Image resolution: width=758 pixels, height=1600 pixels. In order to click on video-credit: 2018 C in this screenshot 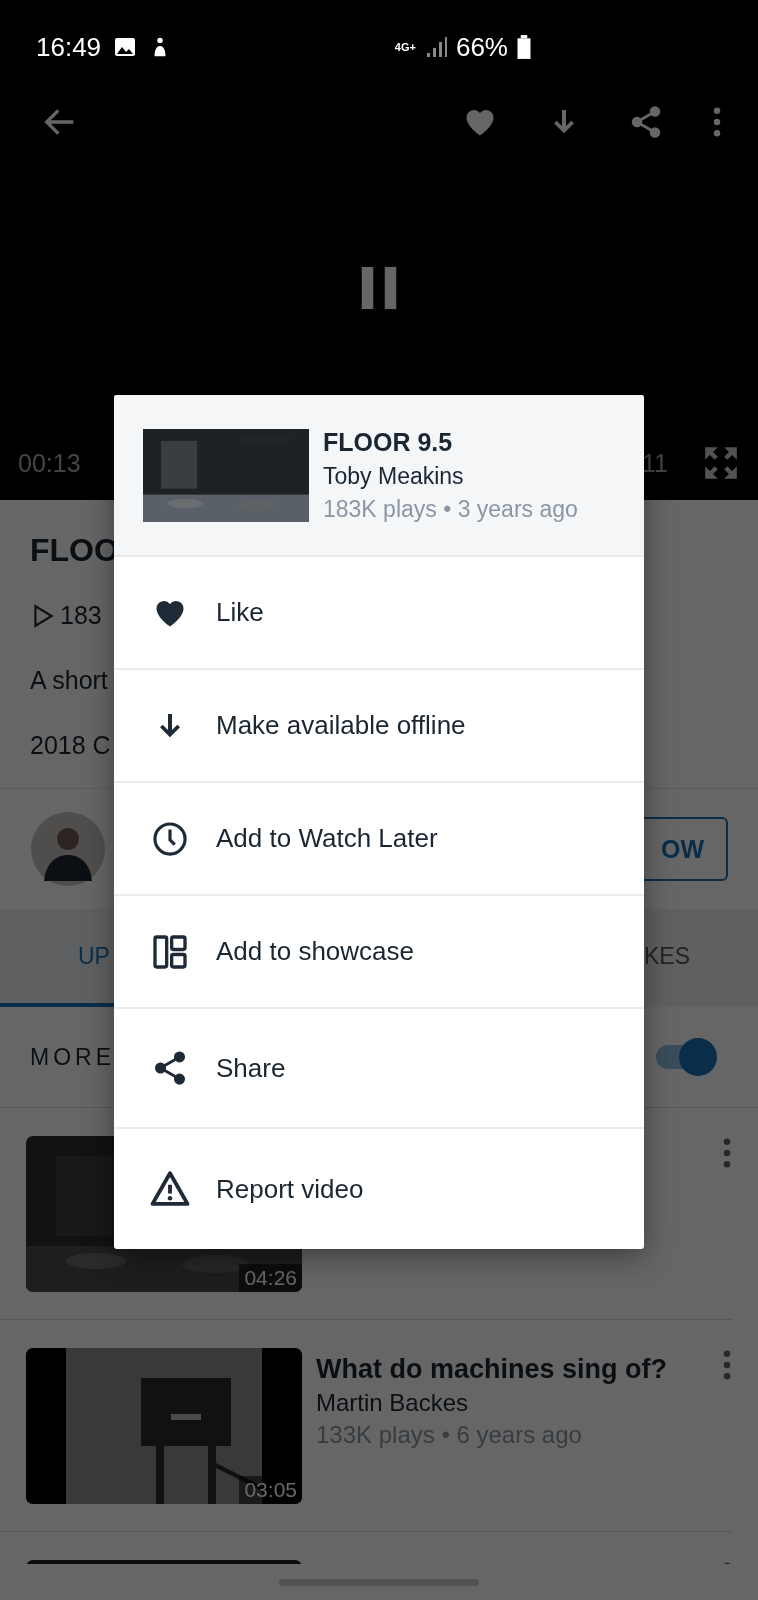, I will do `click(70, 745)`.